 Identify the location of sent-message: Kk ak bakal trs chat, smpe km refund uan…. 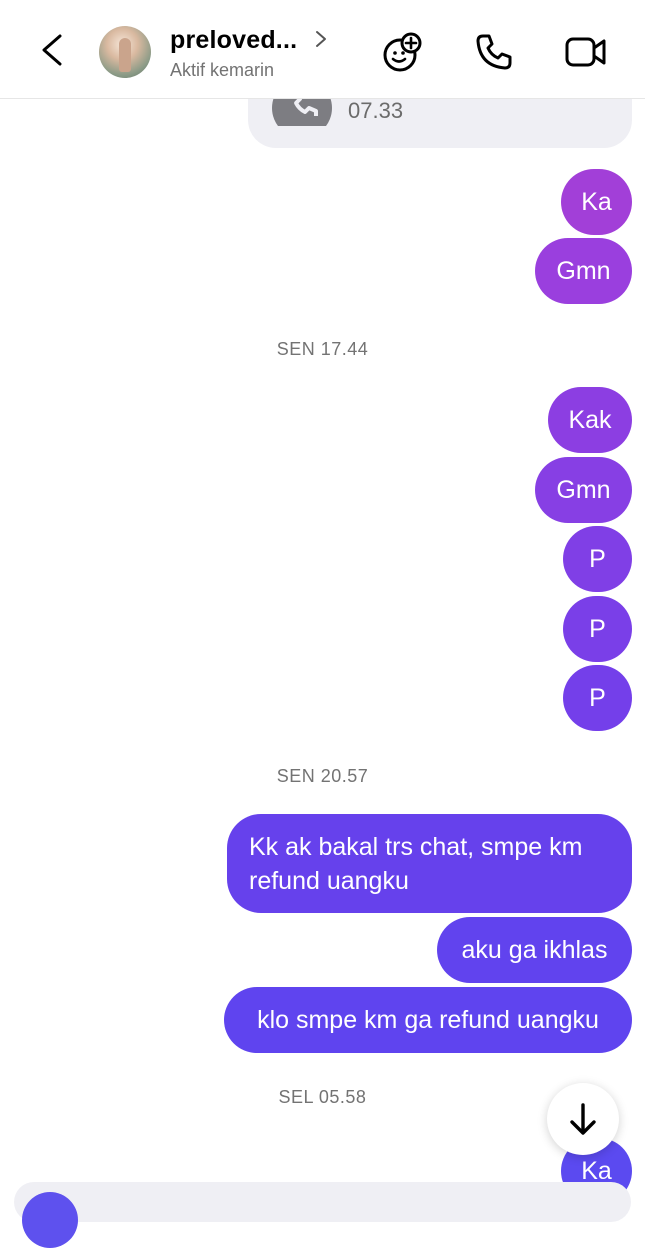
(429, 863).